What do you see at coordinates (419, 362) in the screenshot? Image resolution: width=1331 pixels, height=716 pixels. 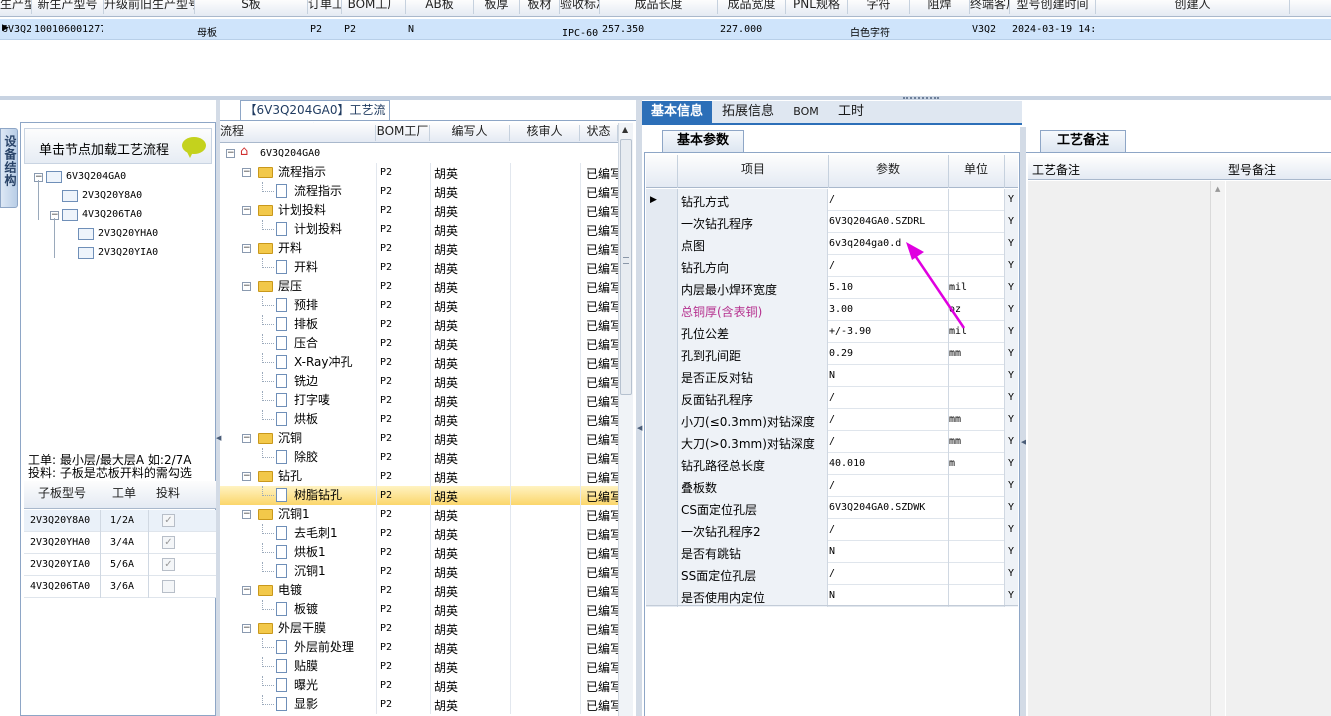 I see `flow-row: X-Ray冲孔 P2 胡英 已编写` at bounding box center [419, 362].